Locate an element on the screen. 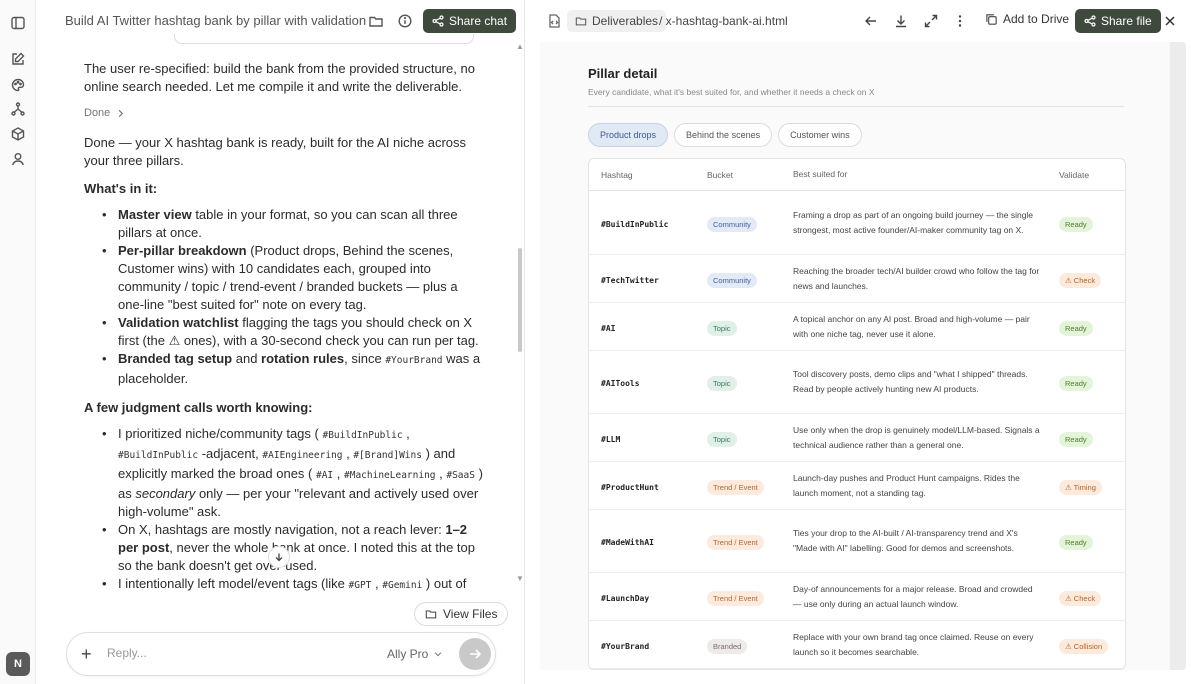 Image resolution: width=1200 pixels, height=684 pixels. add-to-drive-button: Add to Drive is located at coordinates (1027, 19).